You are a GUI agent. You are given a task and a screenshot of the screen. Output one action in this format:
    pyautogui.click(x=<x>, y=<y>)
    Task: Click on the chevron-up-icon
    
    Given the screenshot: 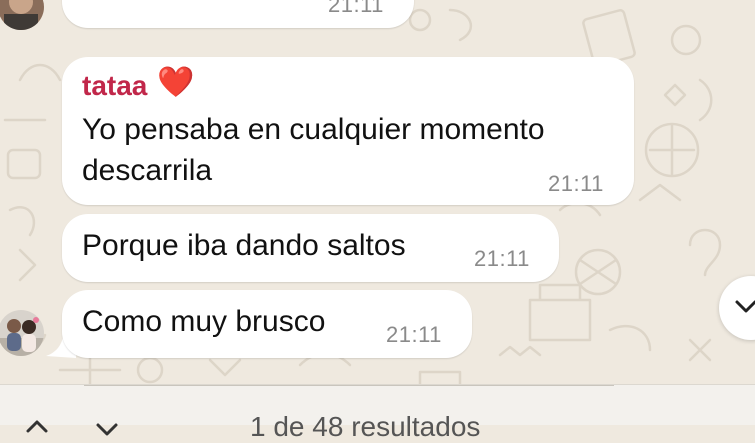 What is the action you would take?
    pyautogui.click(x=37, y=428)
    